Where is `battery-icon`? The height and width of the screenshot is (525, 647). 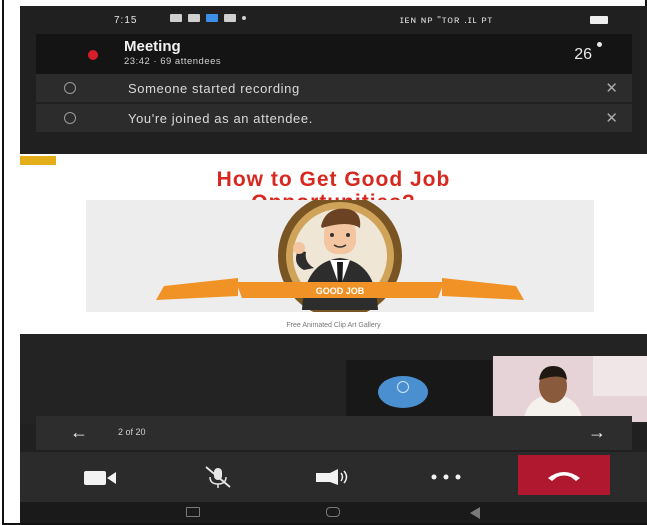 battery-icon is located at coordinates (599, 20).